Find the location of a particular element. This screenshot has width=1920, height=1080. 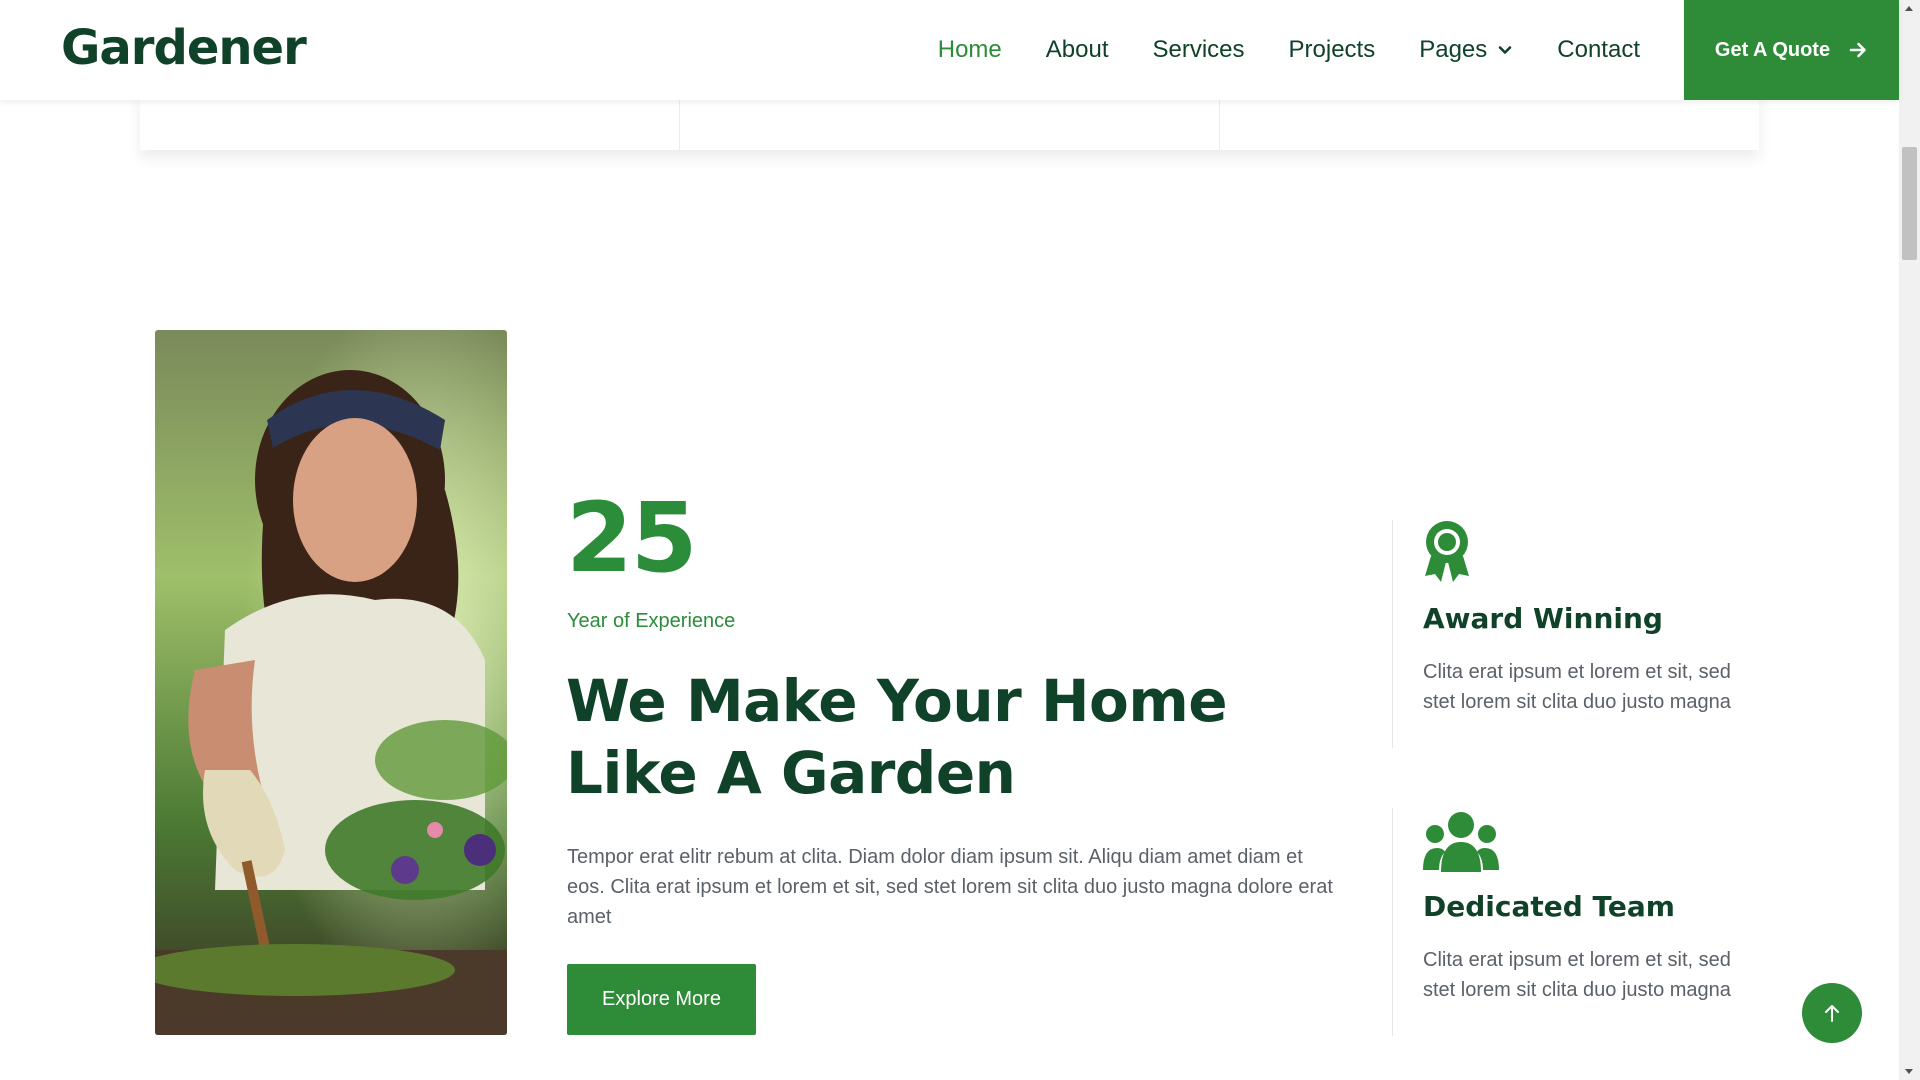

scrollbar-thumb is located at coordinates (1909, 203).